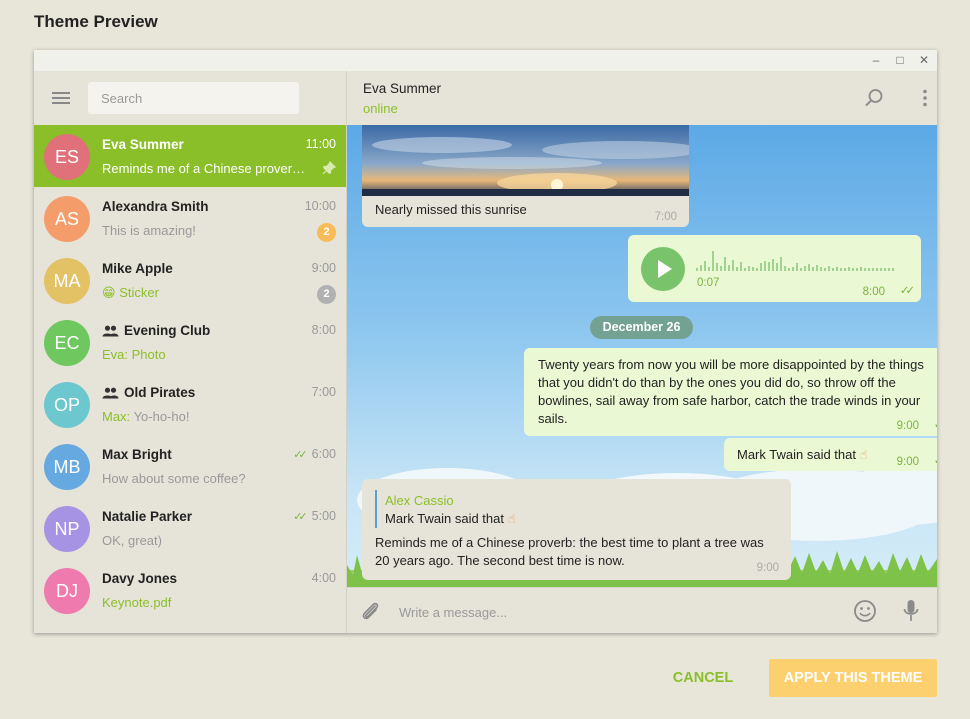 The width and height of the screenshot is (970, 719). I want to click on chat-preview: 😁 Sticker, so click(207, 293).